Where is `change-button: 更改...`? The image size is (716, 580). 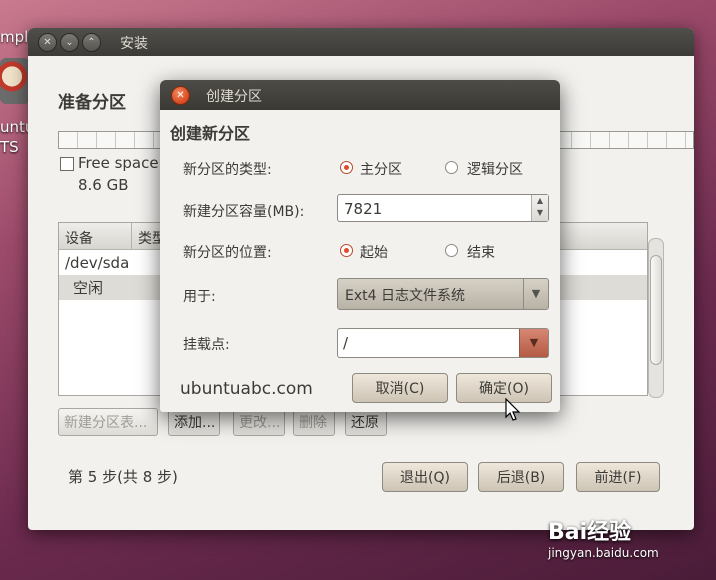 change-button: 更改... is located at coordinates (259, 422).